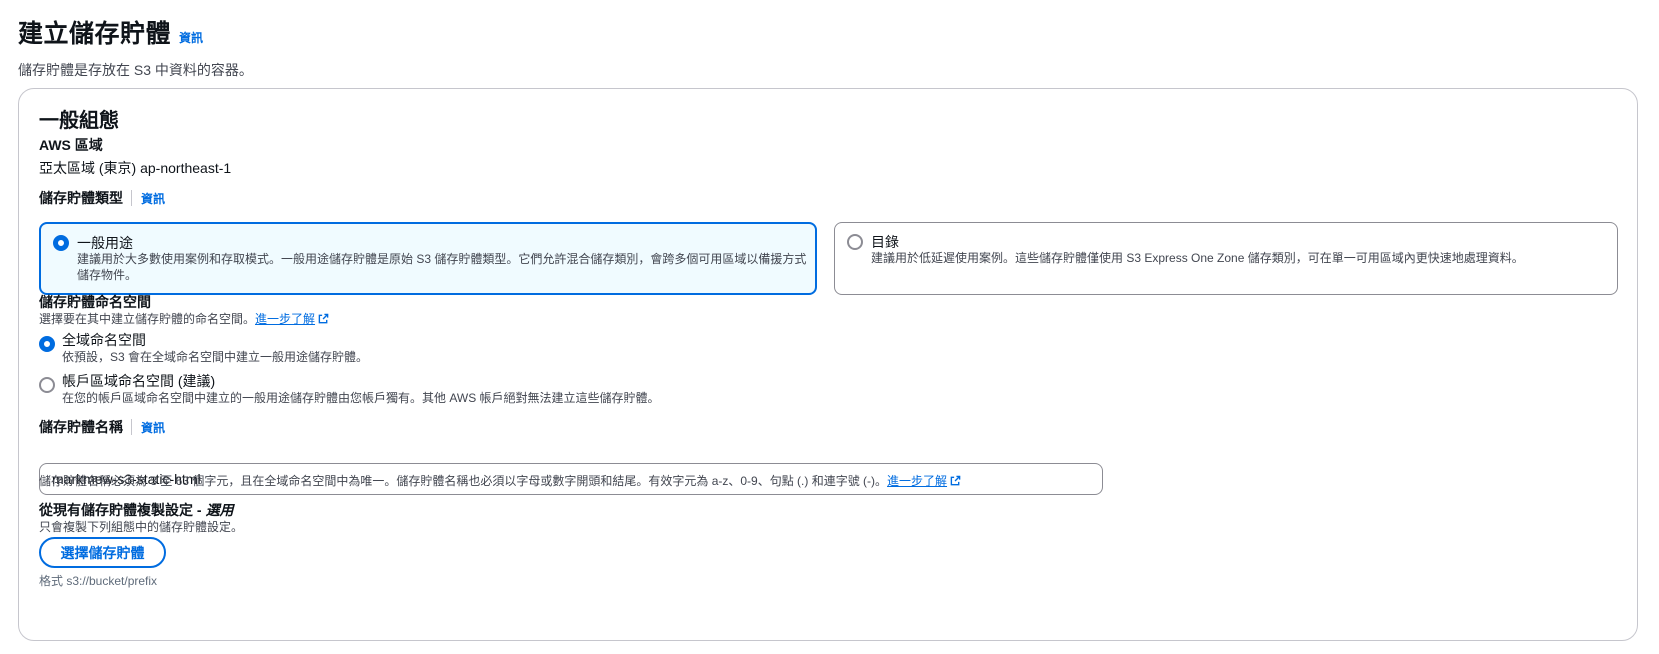  What do you see at coordinates (855, 242) in the screenshot?
I see `directory-radio` at bounding box center [855, 242].